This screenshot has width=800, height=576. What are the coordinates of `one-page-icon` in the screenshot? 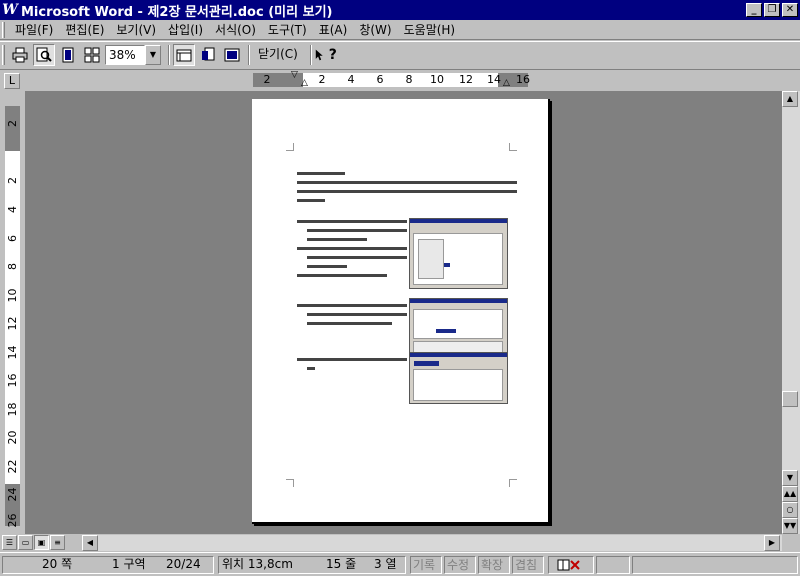 It's located at (68, 55).